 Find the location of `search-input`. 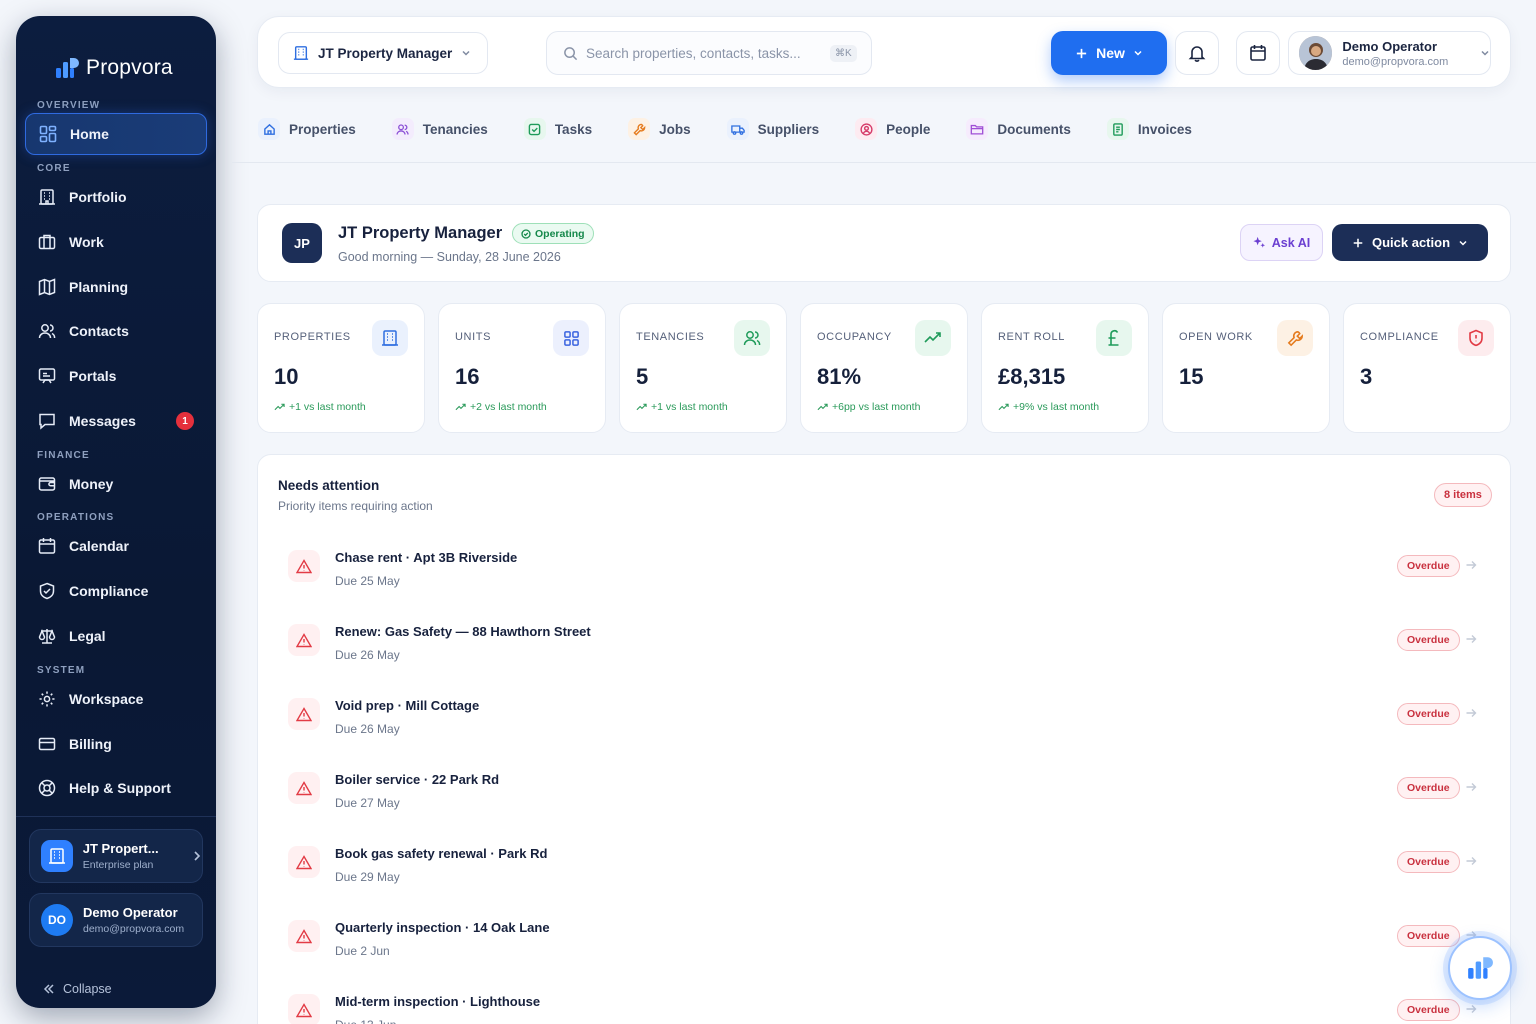

search-input is located at coordinates (704, 53).